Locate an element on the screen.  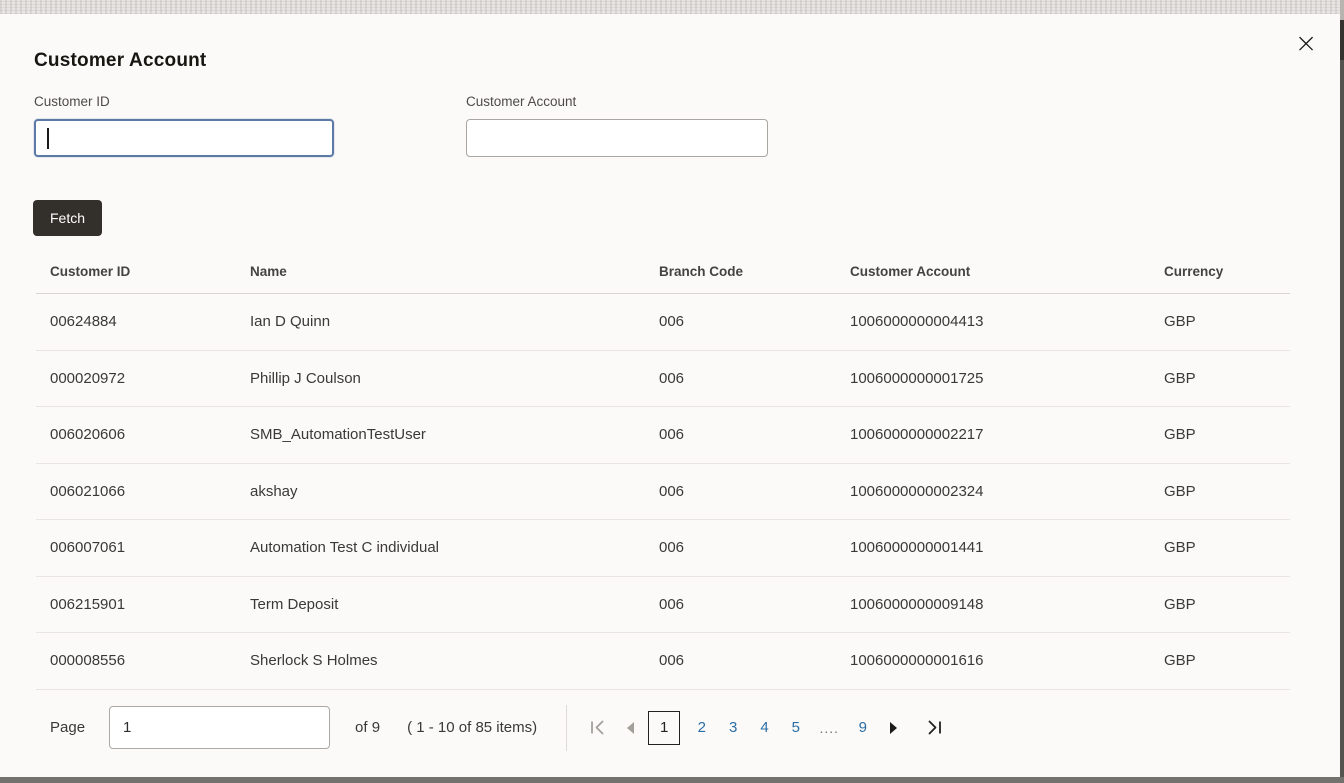
page-link-5: 5 is located at coordinates (796, 727).